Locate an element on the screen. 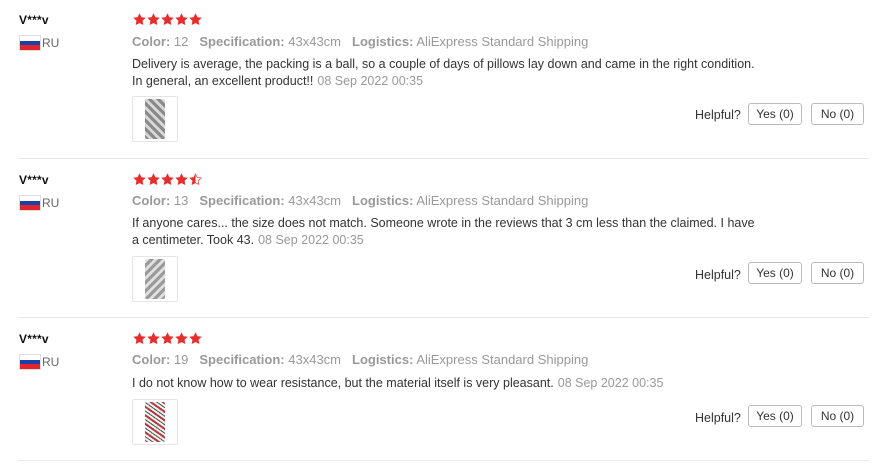 The image size is (885, 467). color-value: 12 is located at coordinates (181, 41).